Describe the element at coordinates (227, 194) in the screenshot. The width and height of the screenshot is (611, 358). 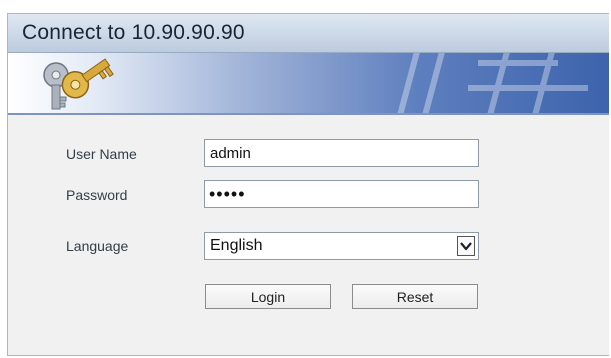
I see `password-masked-value: •••••` at that location.